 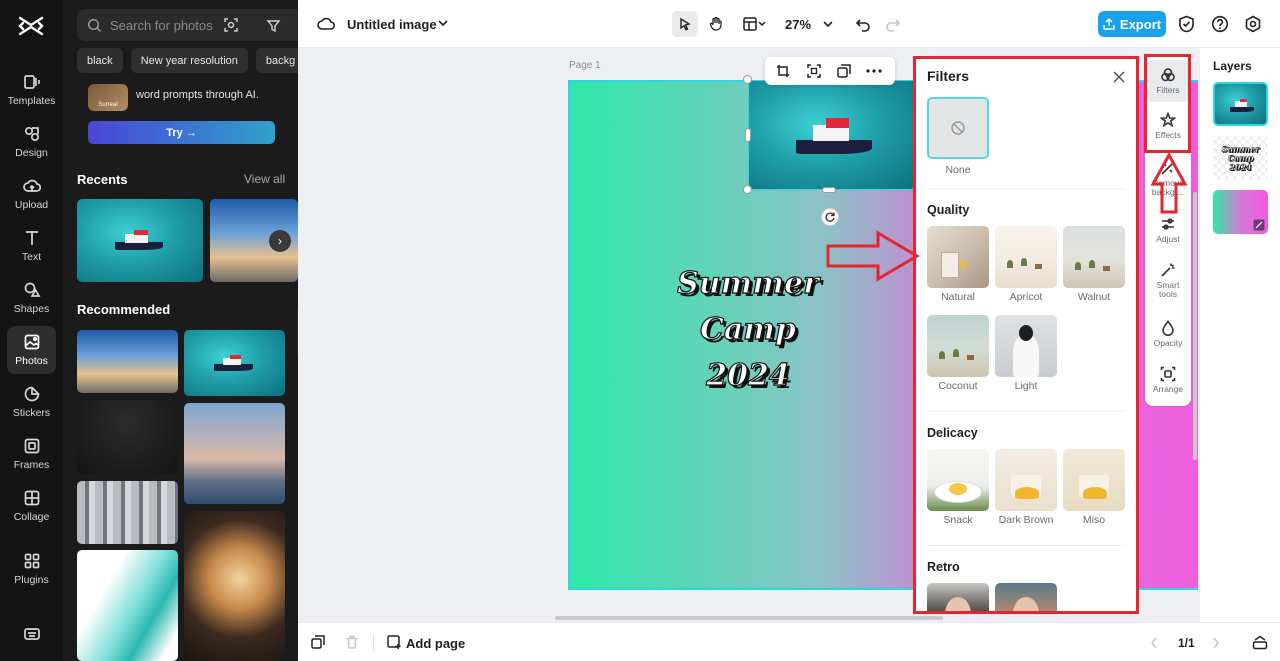 What do you see at coordinates (31, 298) in the screenshot?
I see `rail-item-shapes: Shapes` at bounding box center [31, 298].